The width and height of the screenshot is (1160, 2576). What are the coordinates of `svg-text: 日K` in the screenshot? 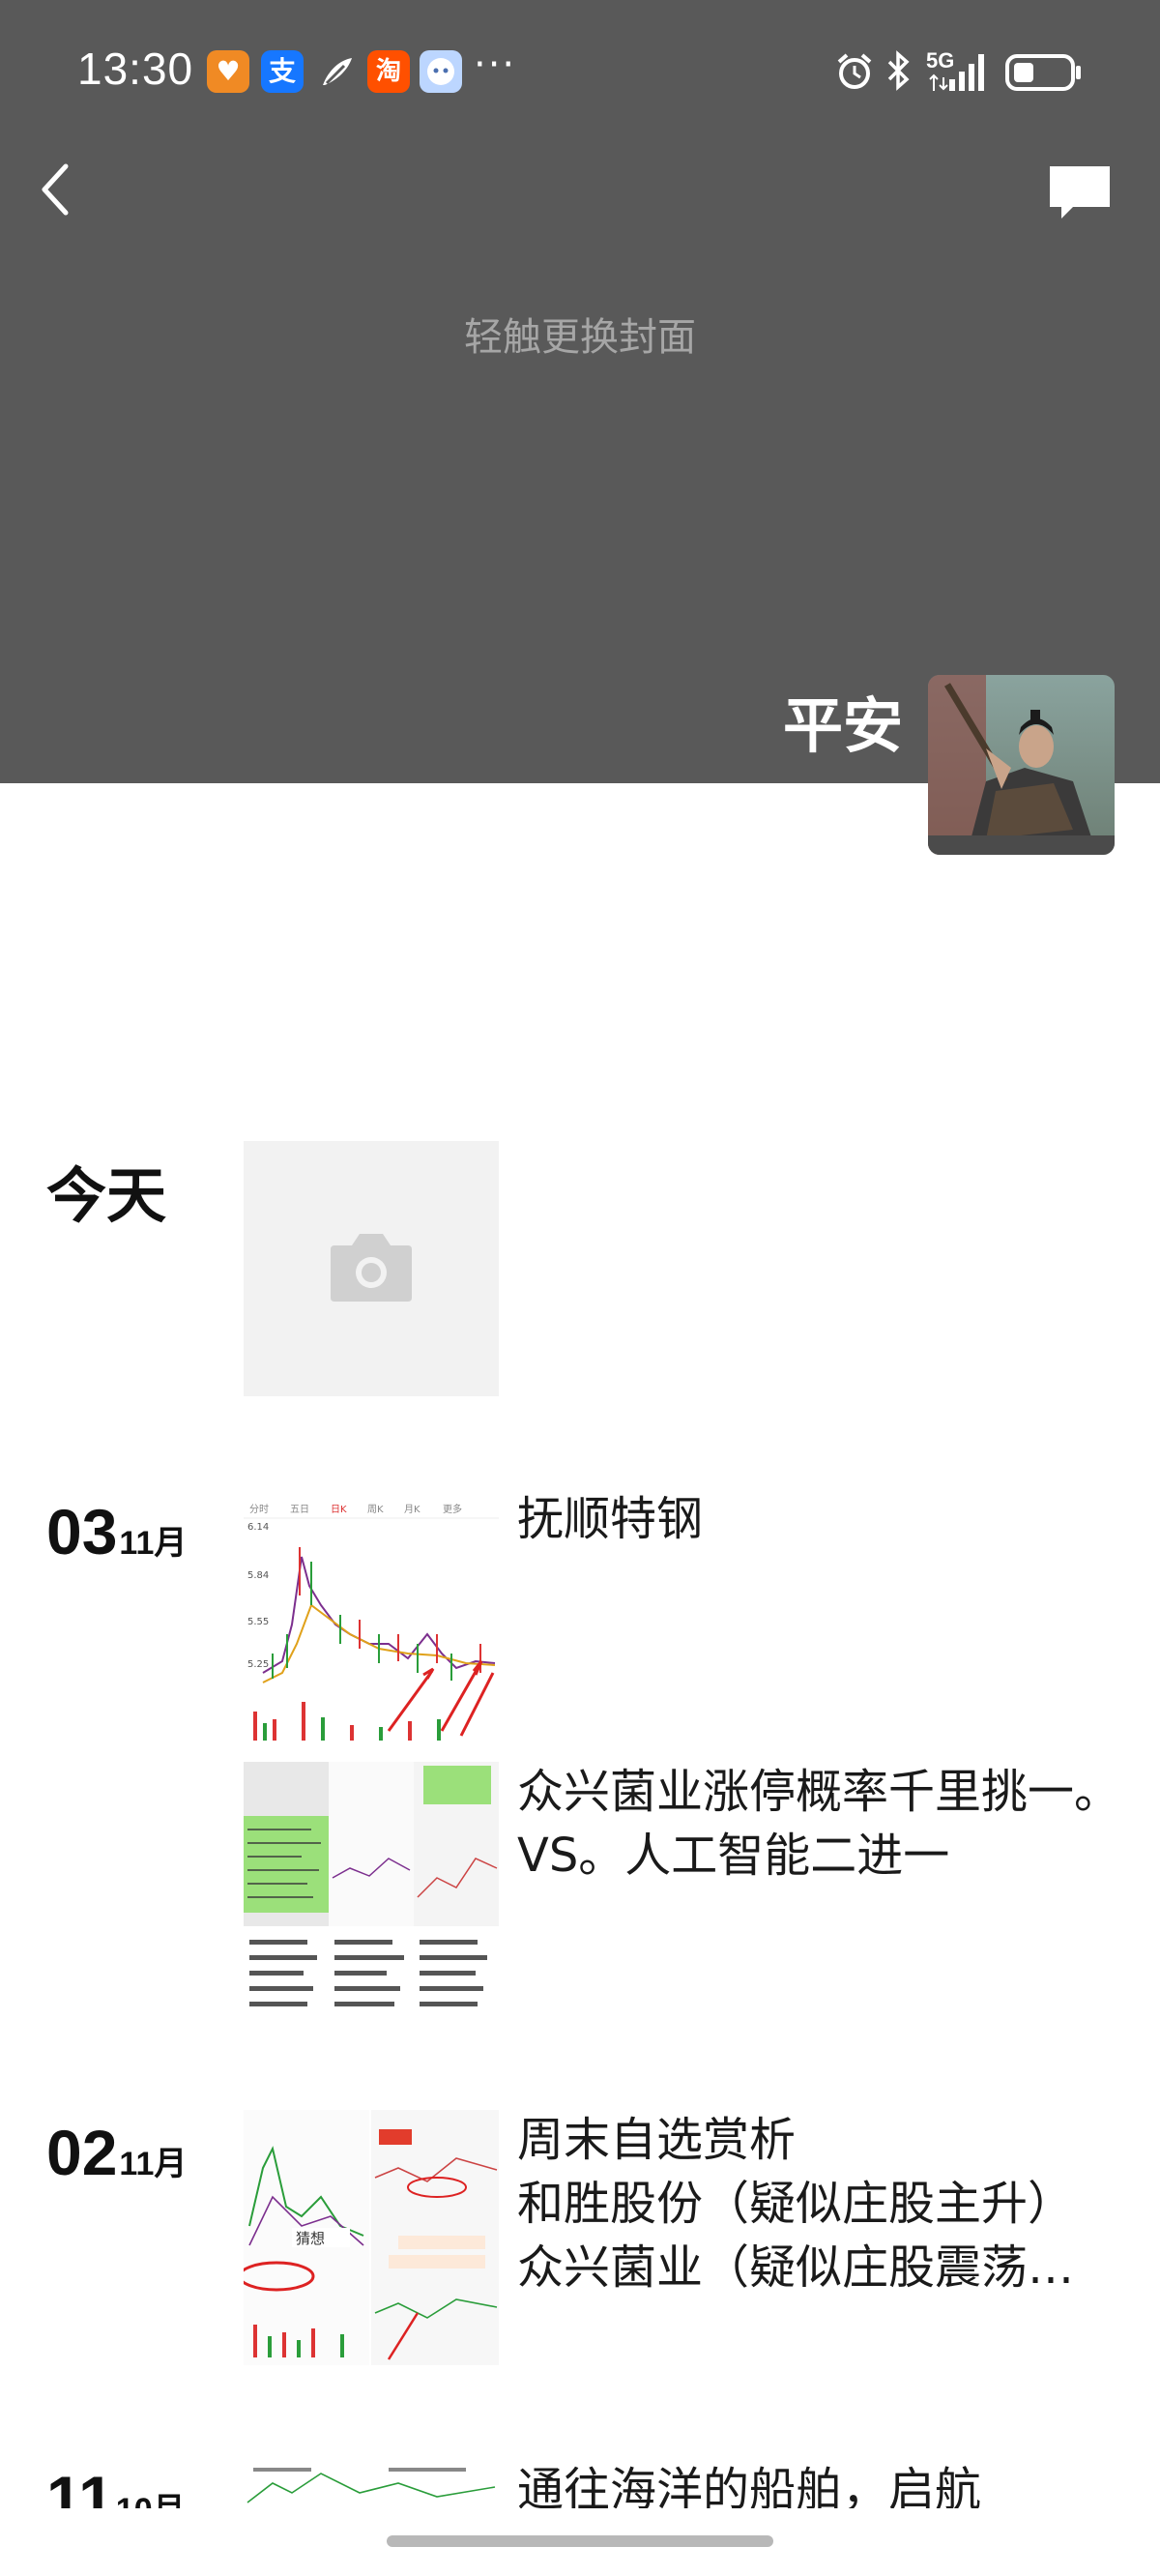 It's located at (339, 1510).